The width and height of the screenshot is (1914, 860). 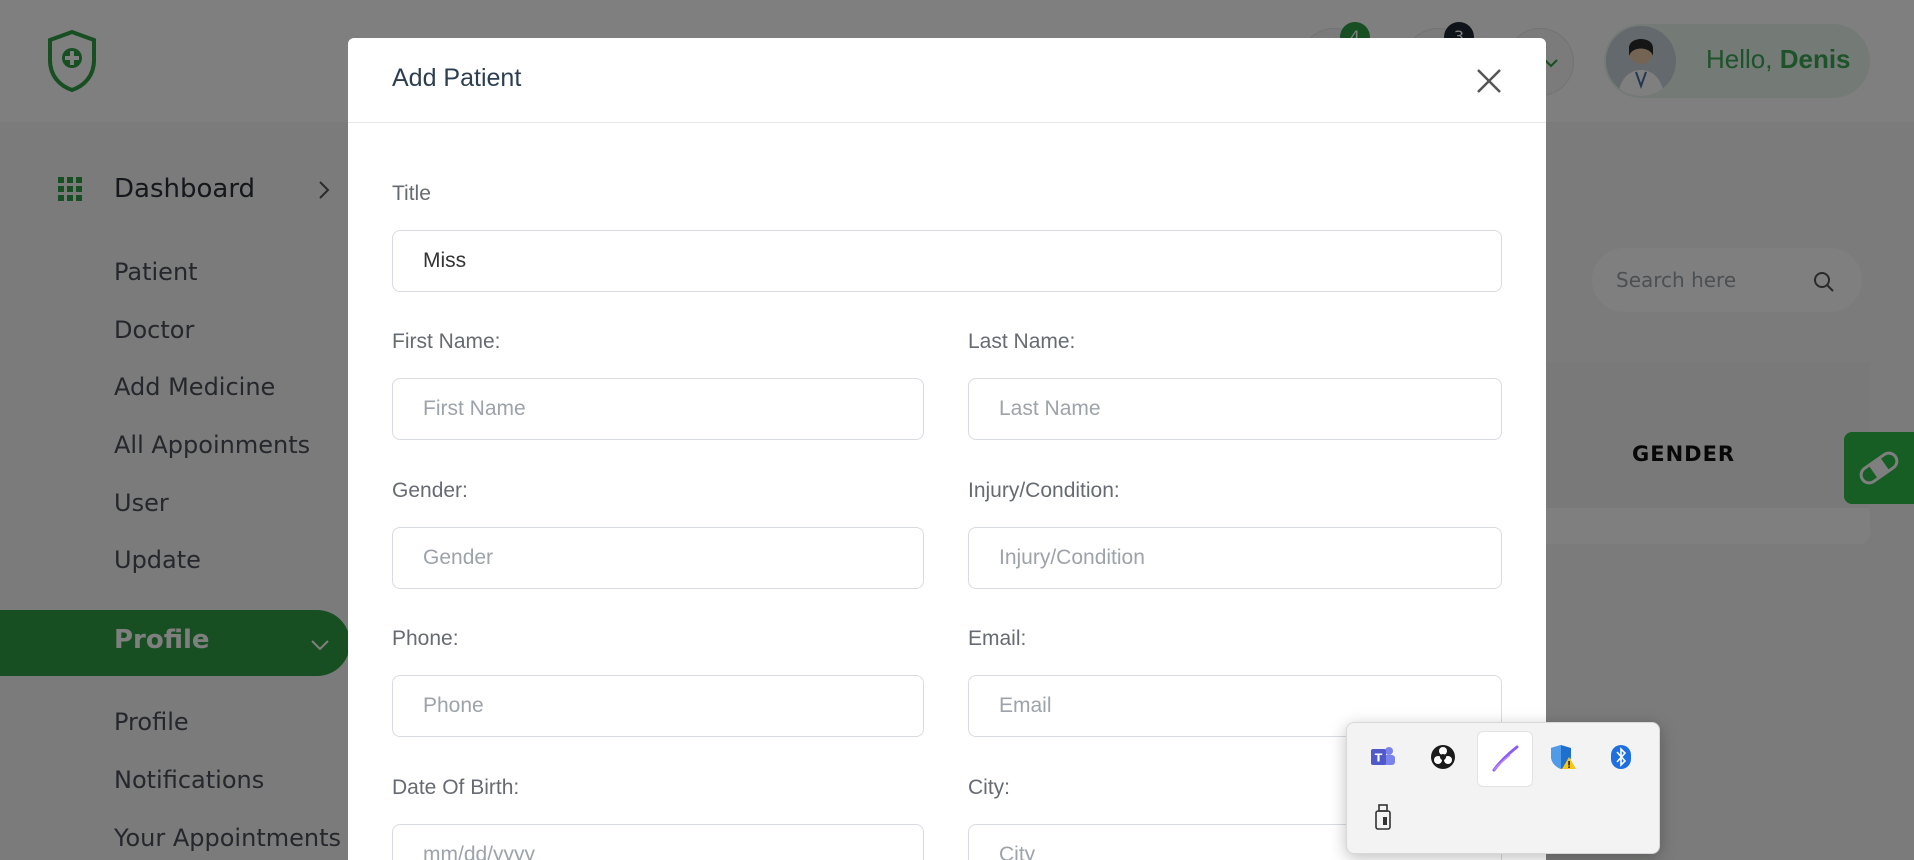 I want to click on obs-icon, so click(x=1443, y=757).